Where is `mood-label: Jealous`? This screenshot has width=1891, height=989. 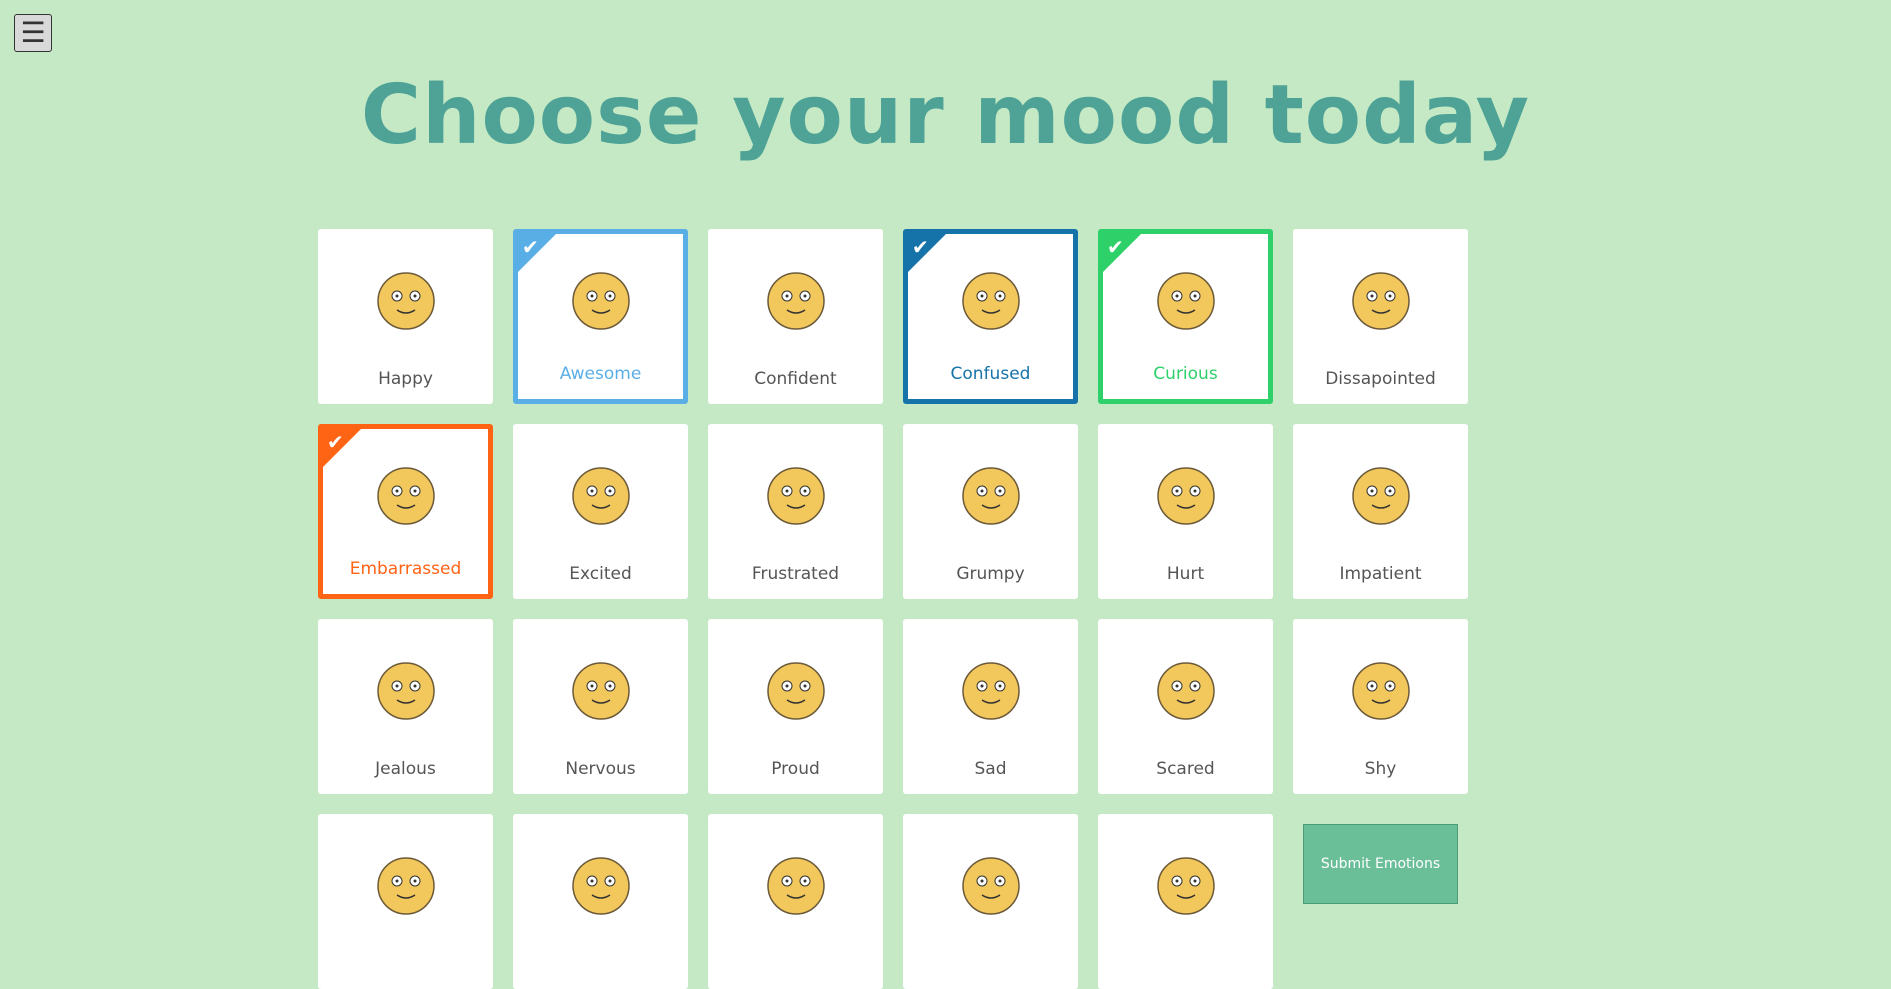
mood-label: Jealous is located at coordinates (405, 769).